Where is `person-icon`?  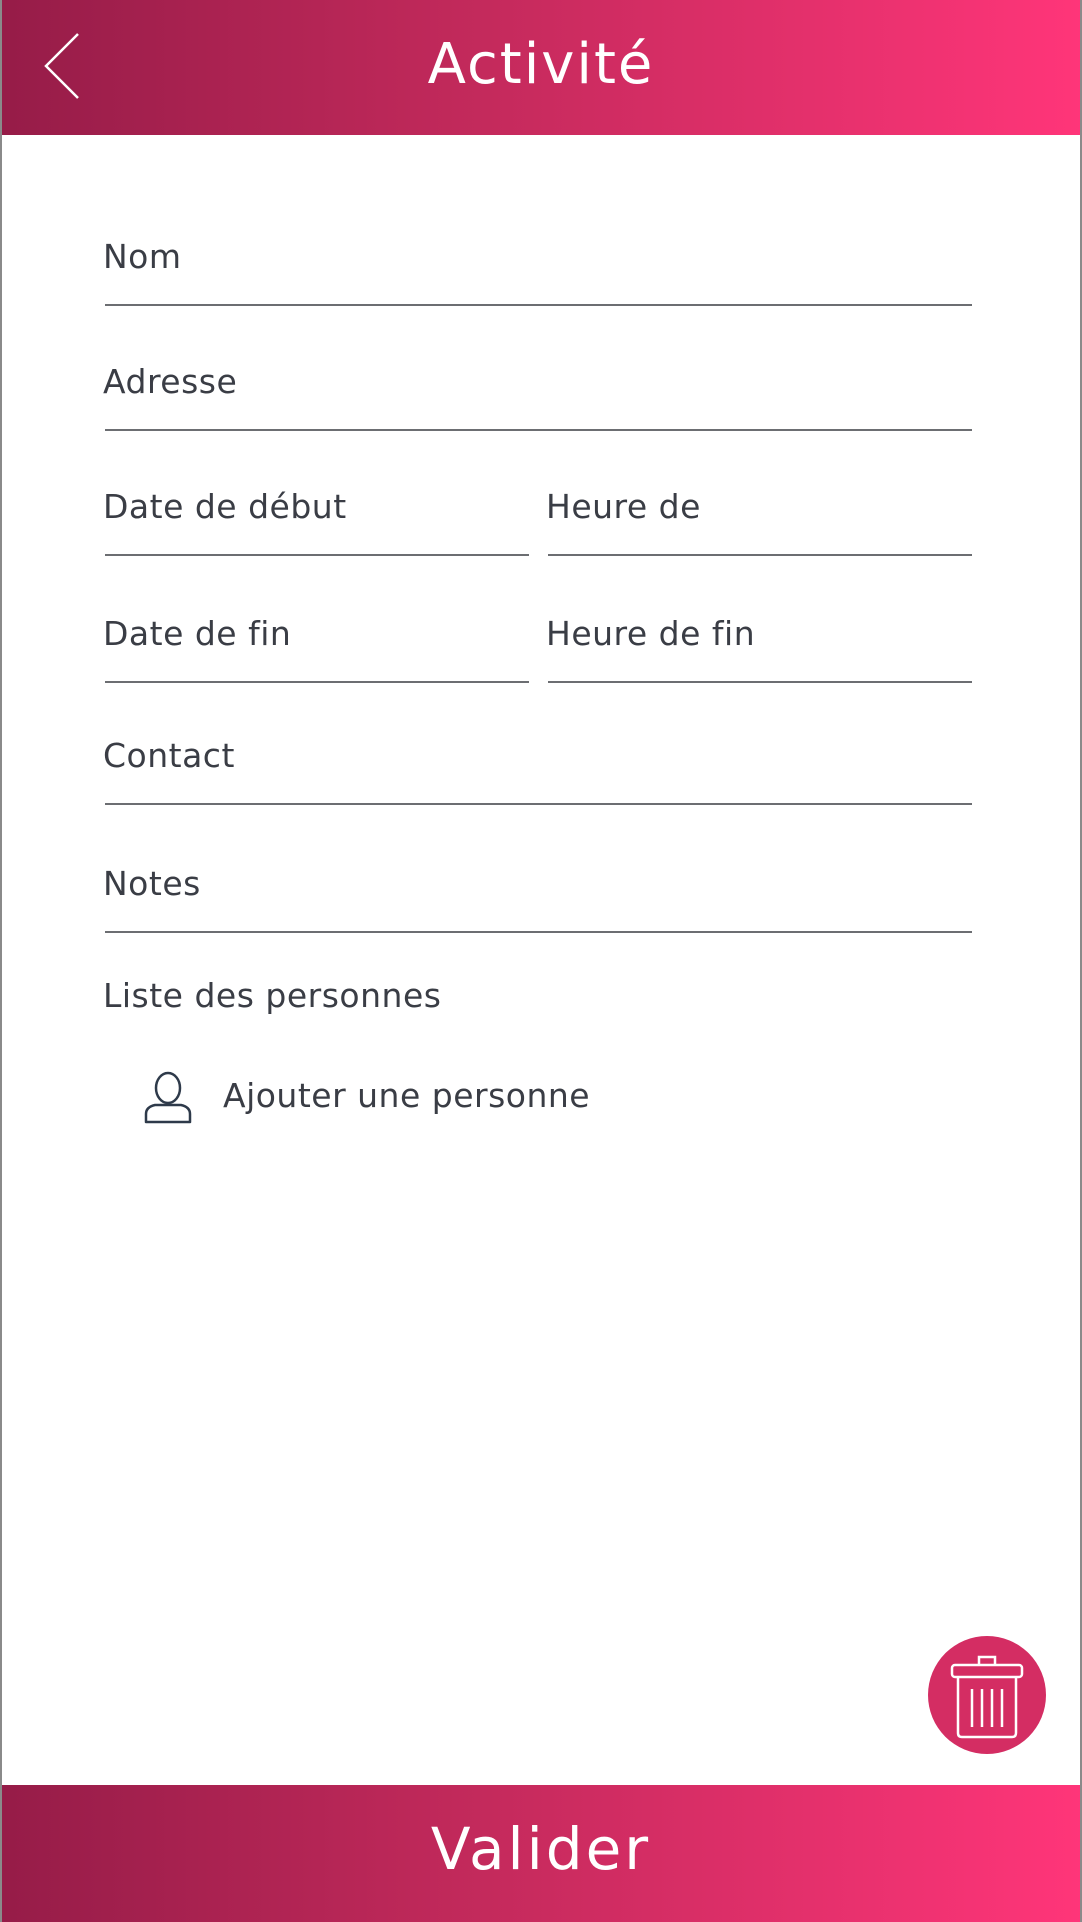
person-icon is located at coordinates (168, 1097).